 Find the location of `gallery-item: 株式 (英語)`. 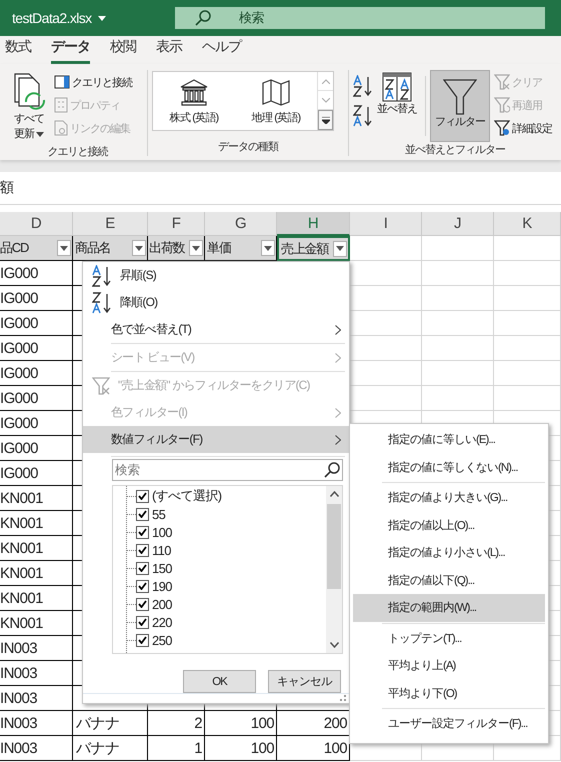

gallery-item: 株式 (英語) is located at coordinates (194, 101).